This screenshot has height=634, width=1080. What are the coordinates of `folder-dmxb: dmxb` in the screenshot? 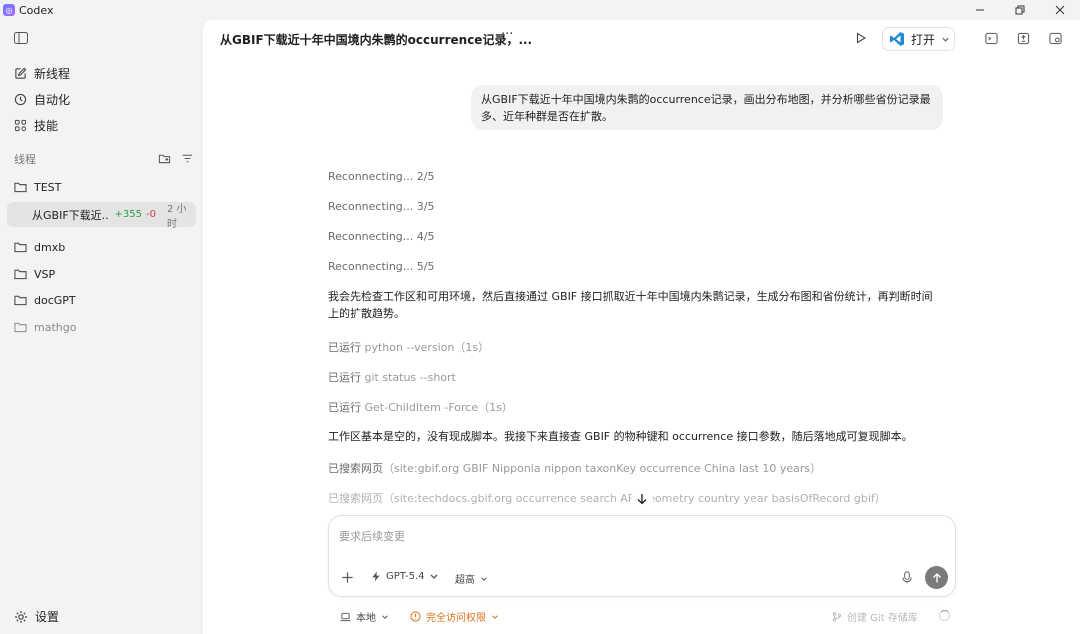 It's located at (102, 247).